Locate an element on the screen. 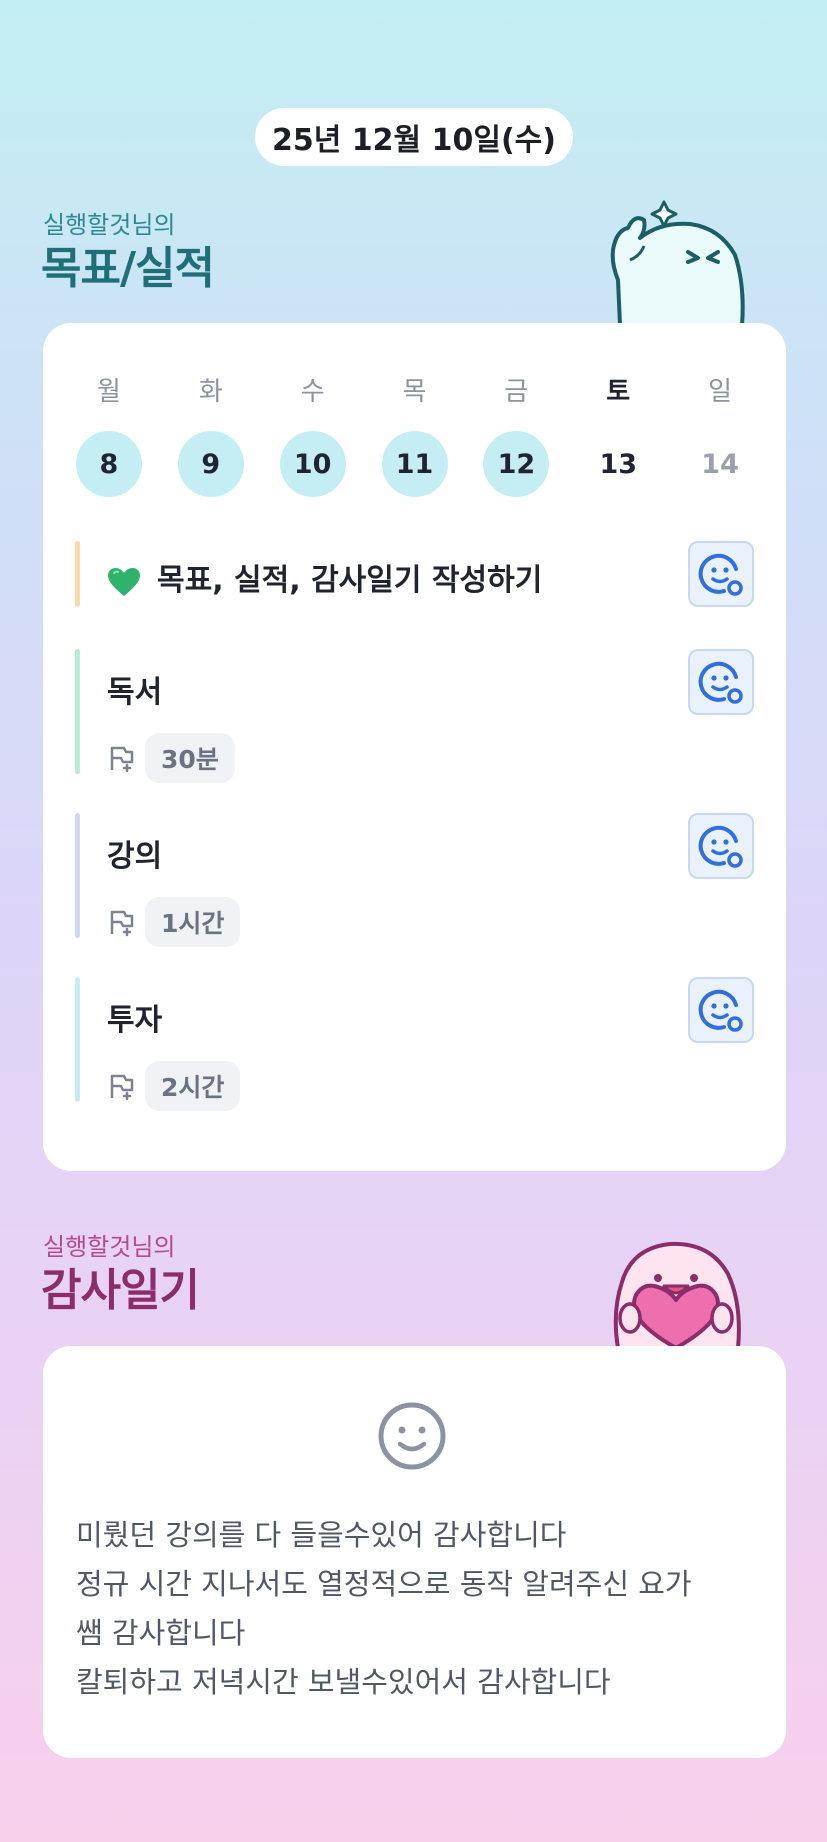 This screenshot has width=827, height=1842. date-display: 25년 12월 10일(수) is located at coordinates (414, 137).